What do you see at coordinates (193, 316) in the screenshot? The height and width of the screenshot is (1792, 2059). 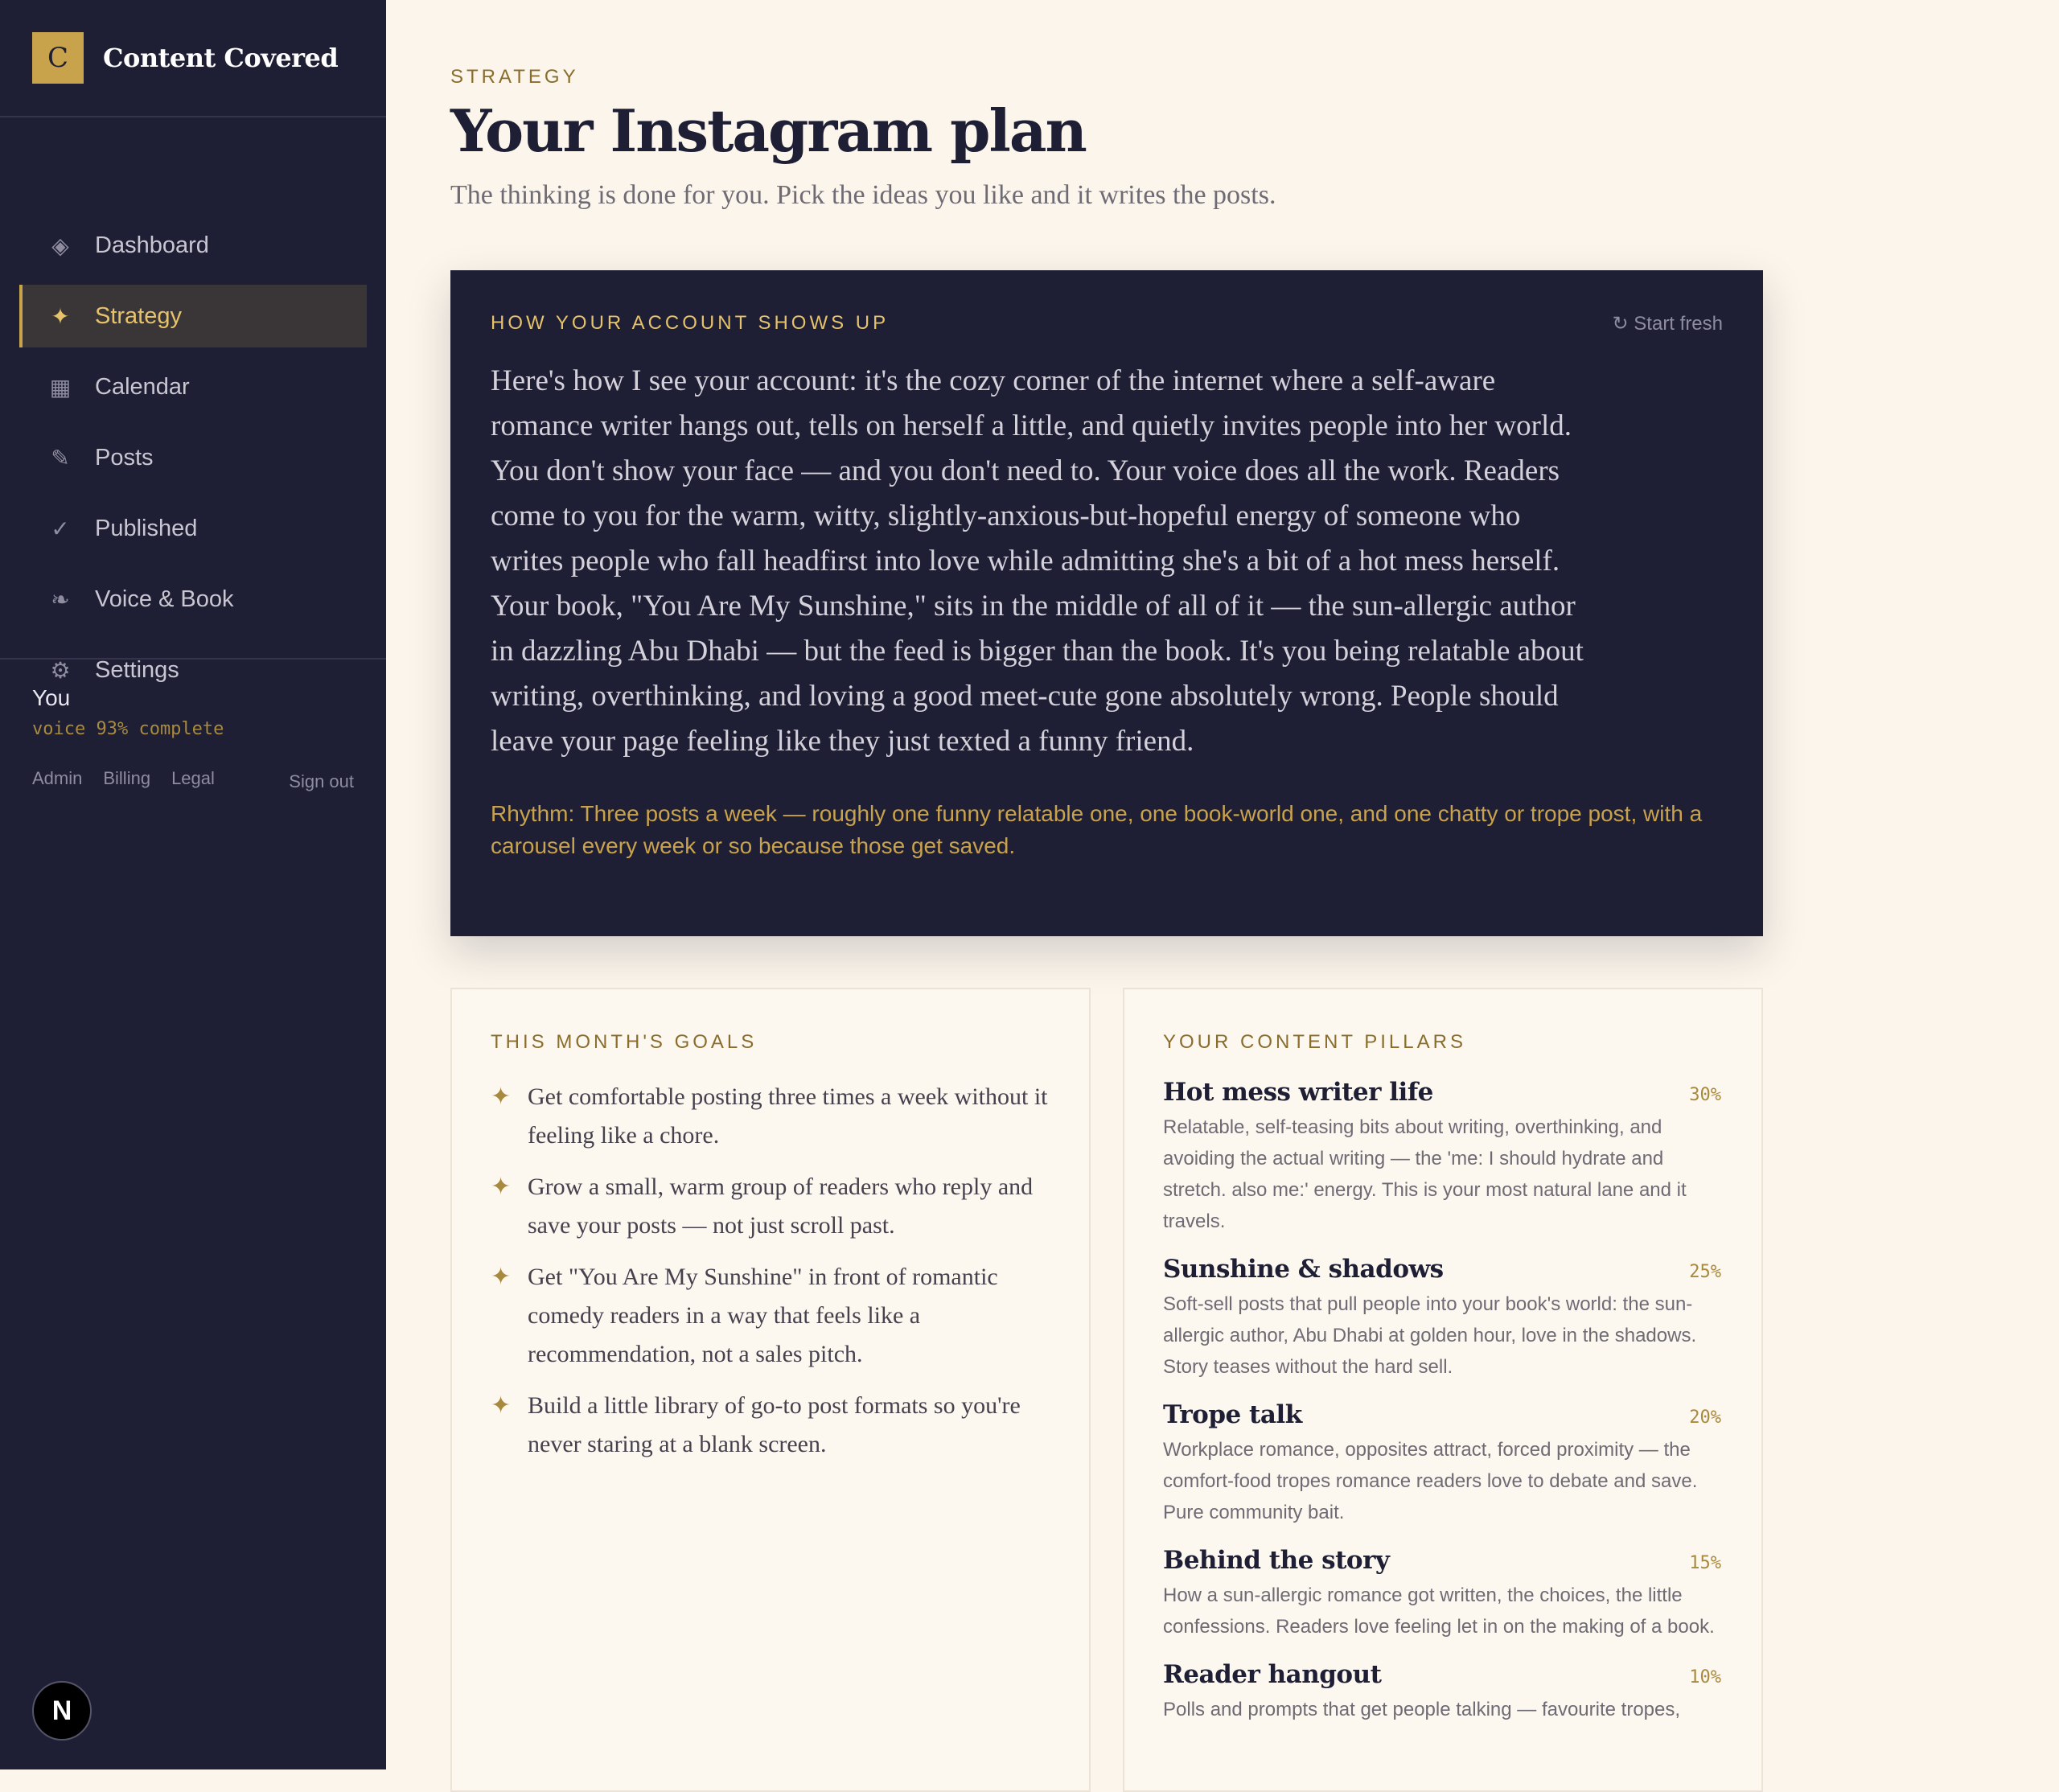 I see `sidebar-item-strategy: ✦ Strategy` at bounding box center [193, 316].